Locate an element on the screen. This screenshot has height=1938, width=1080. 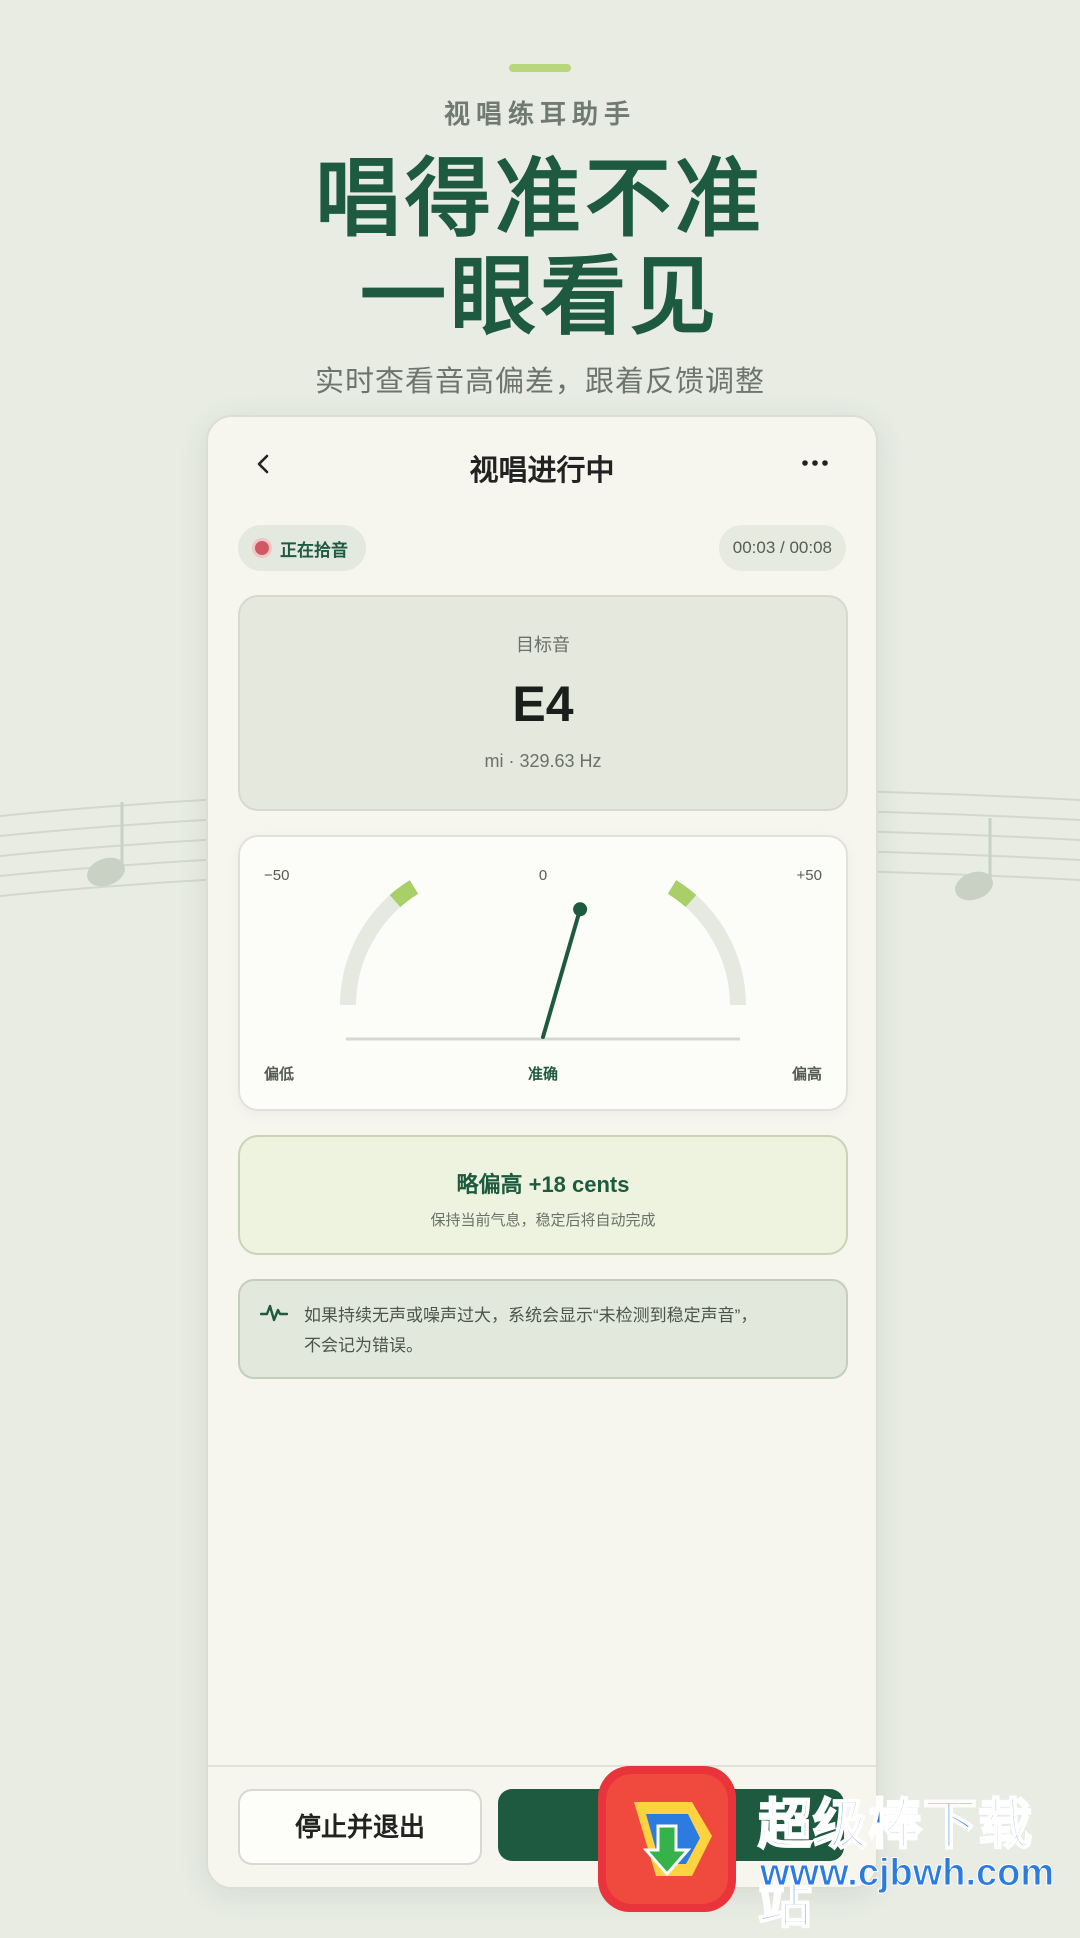
hint-line-1: 如果持续无声或噪声过大，系统会显示“未检测到稳定声音”， is located at coordinates (531, 1315).